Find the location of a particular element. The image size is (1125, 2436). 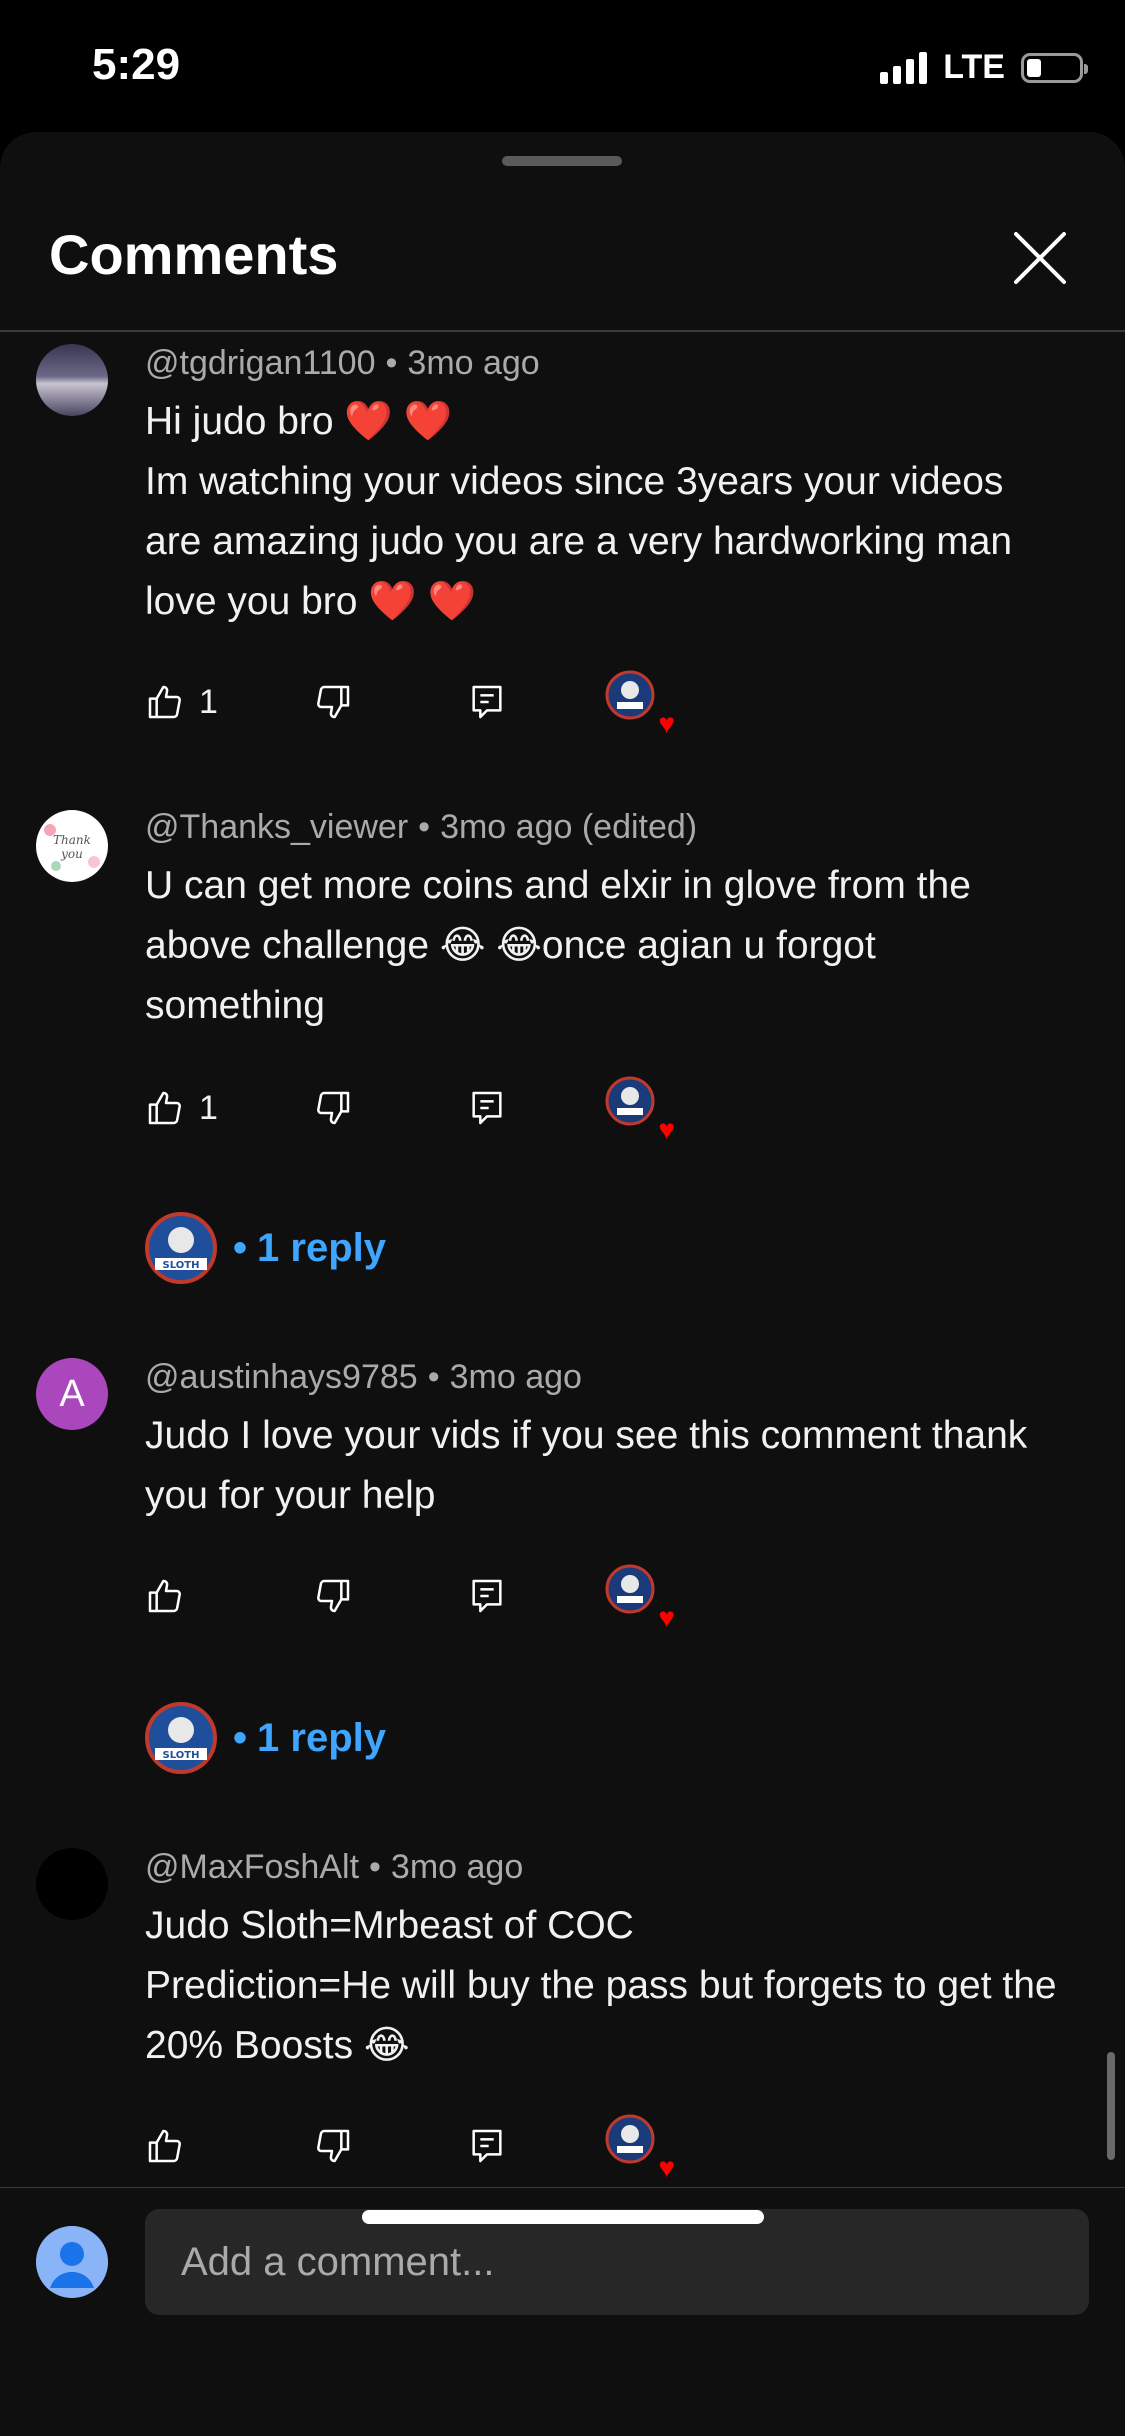

comment-author: @tgdrigan1100 is located at coordinates (260, 363).